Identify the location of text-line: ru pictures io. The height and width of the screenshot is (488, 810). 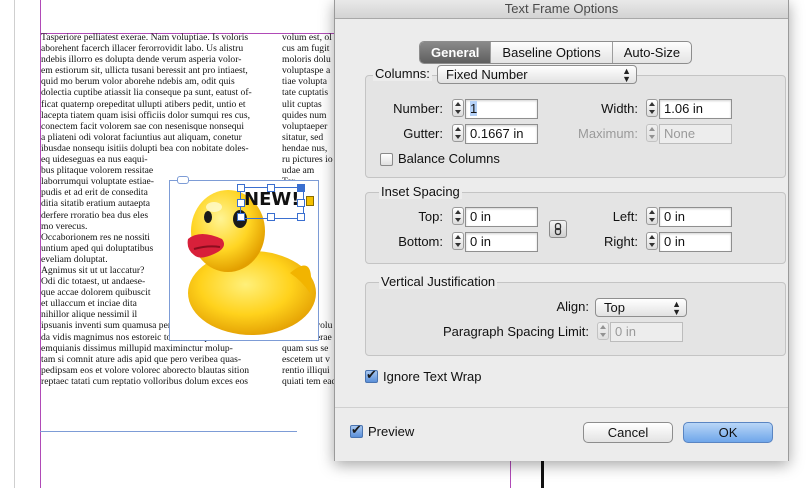
(307, 160).